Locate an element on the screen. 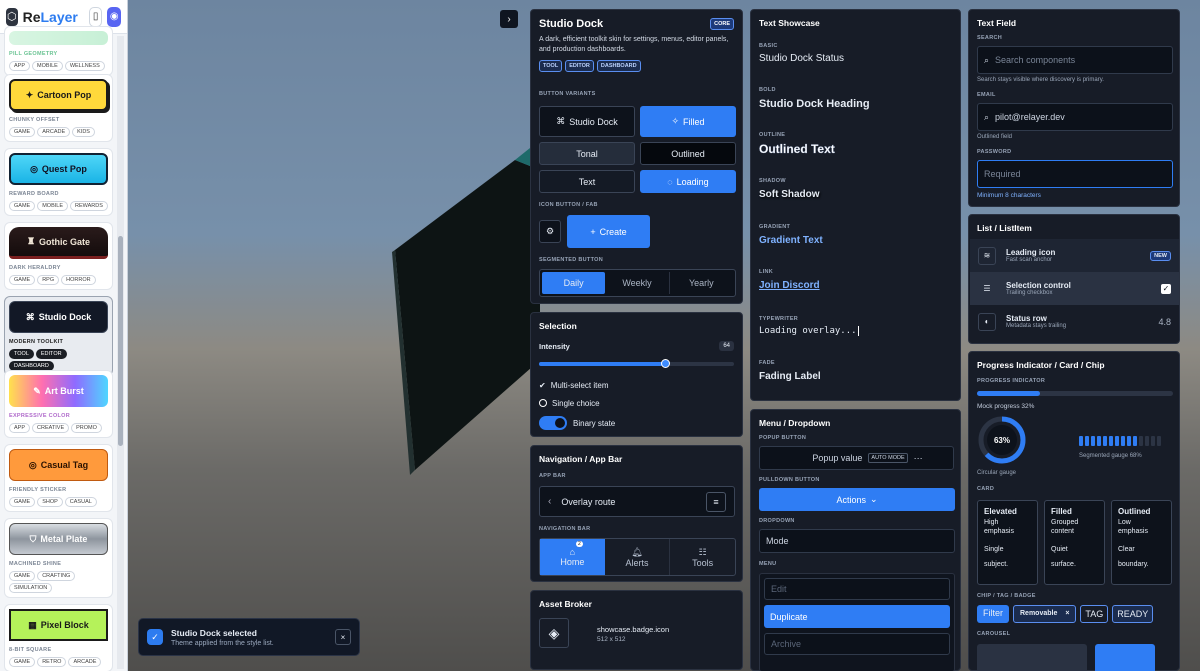 This screenshot has width=1200, height=671. studio-dock-button: ⌘ Studio Dock is located at coordinates (587, 121).